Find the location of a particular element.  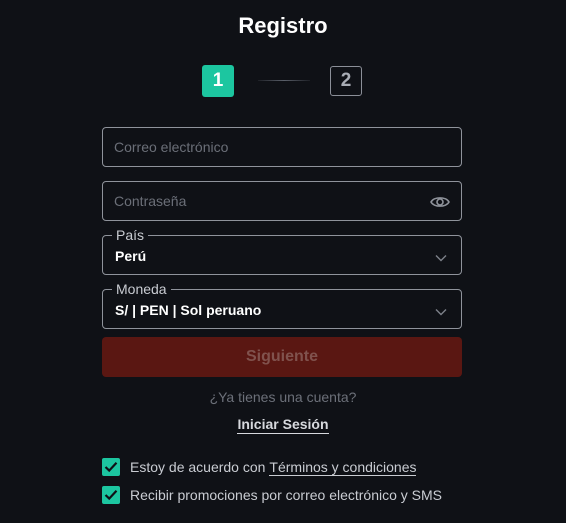

terms-checkbox is located at coordinates (111, 467).